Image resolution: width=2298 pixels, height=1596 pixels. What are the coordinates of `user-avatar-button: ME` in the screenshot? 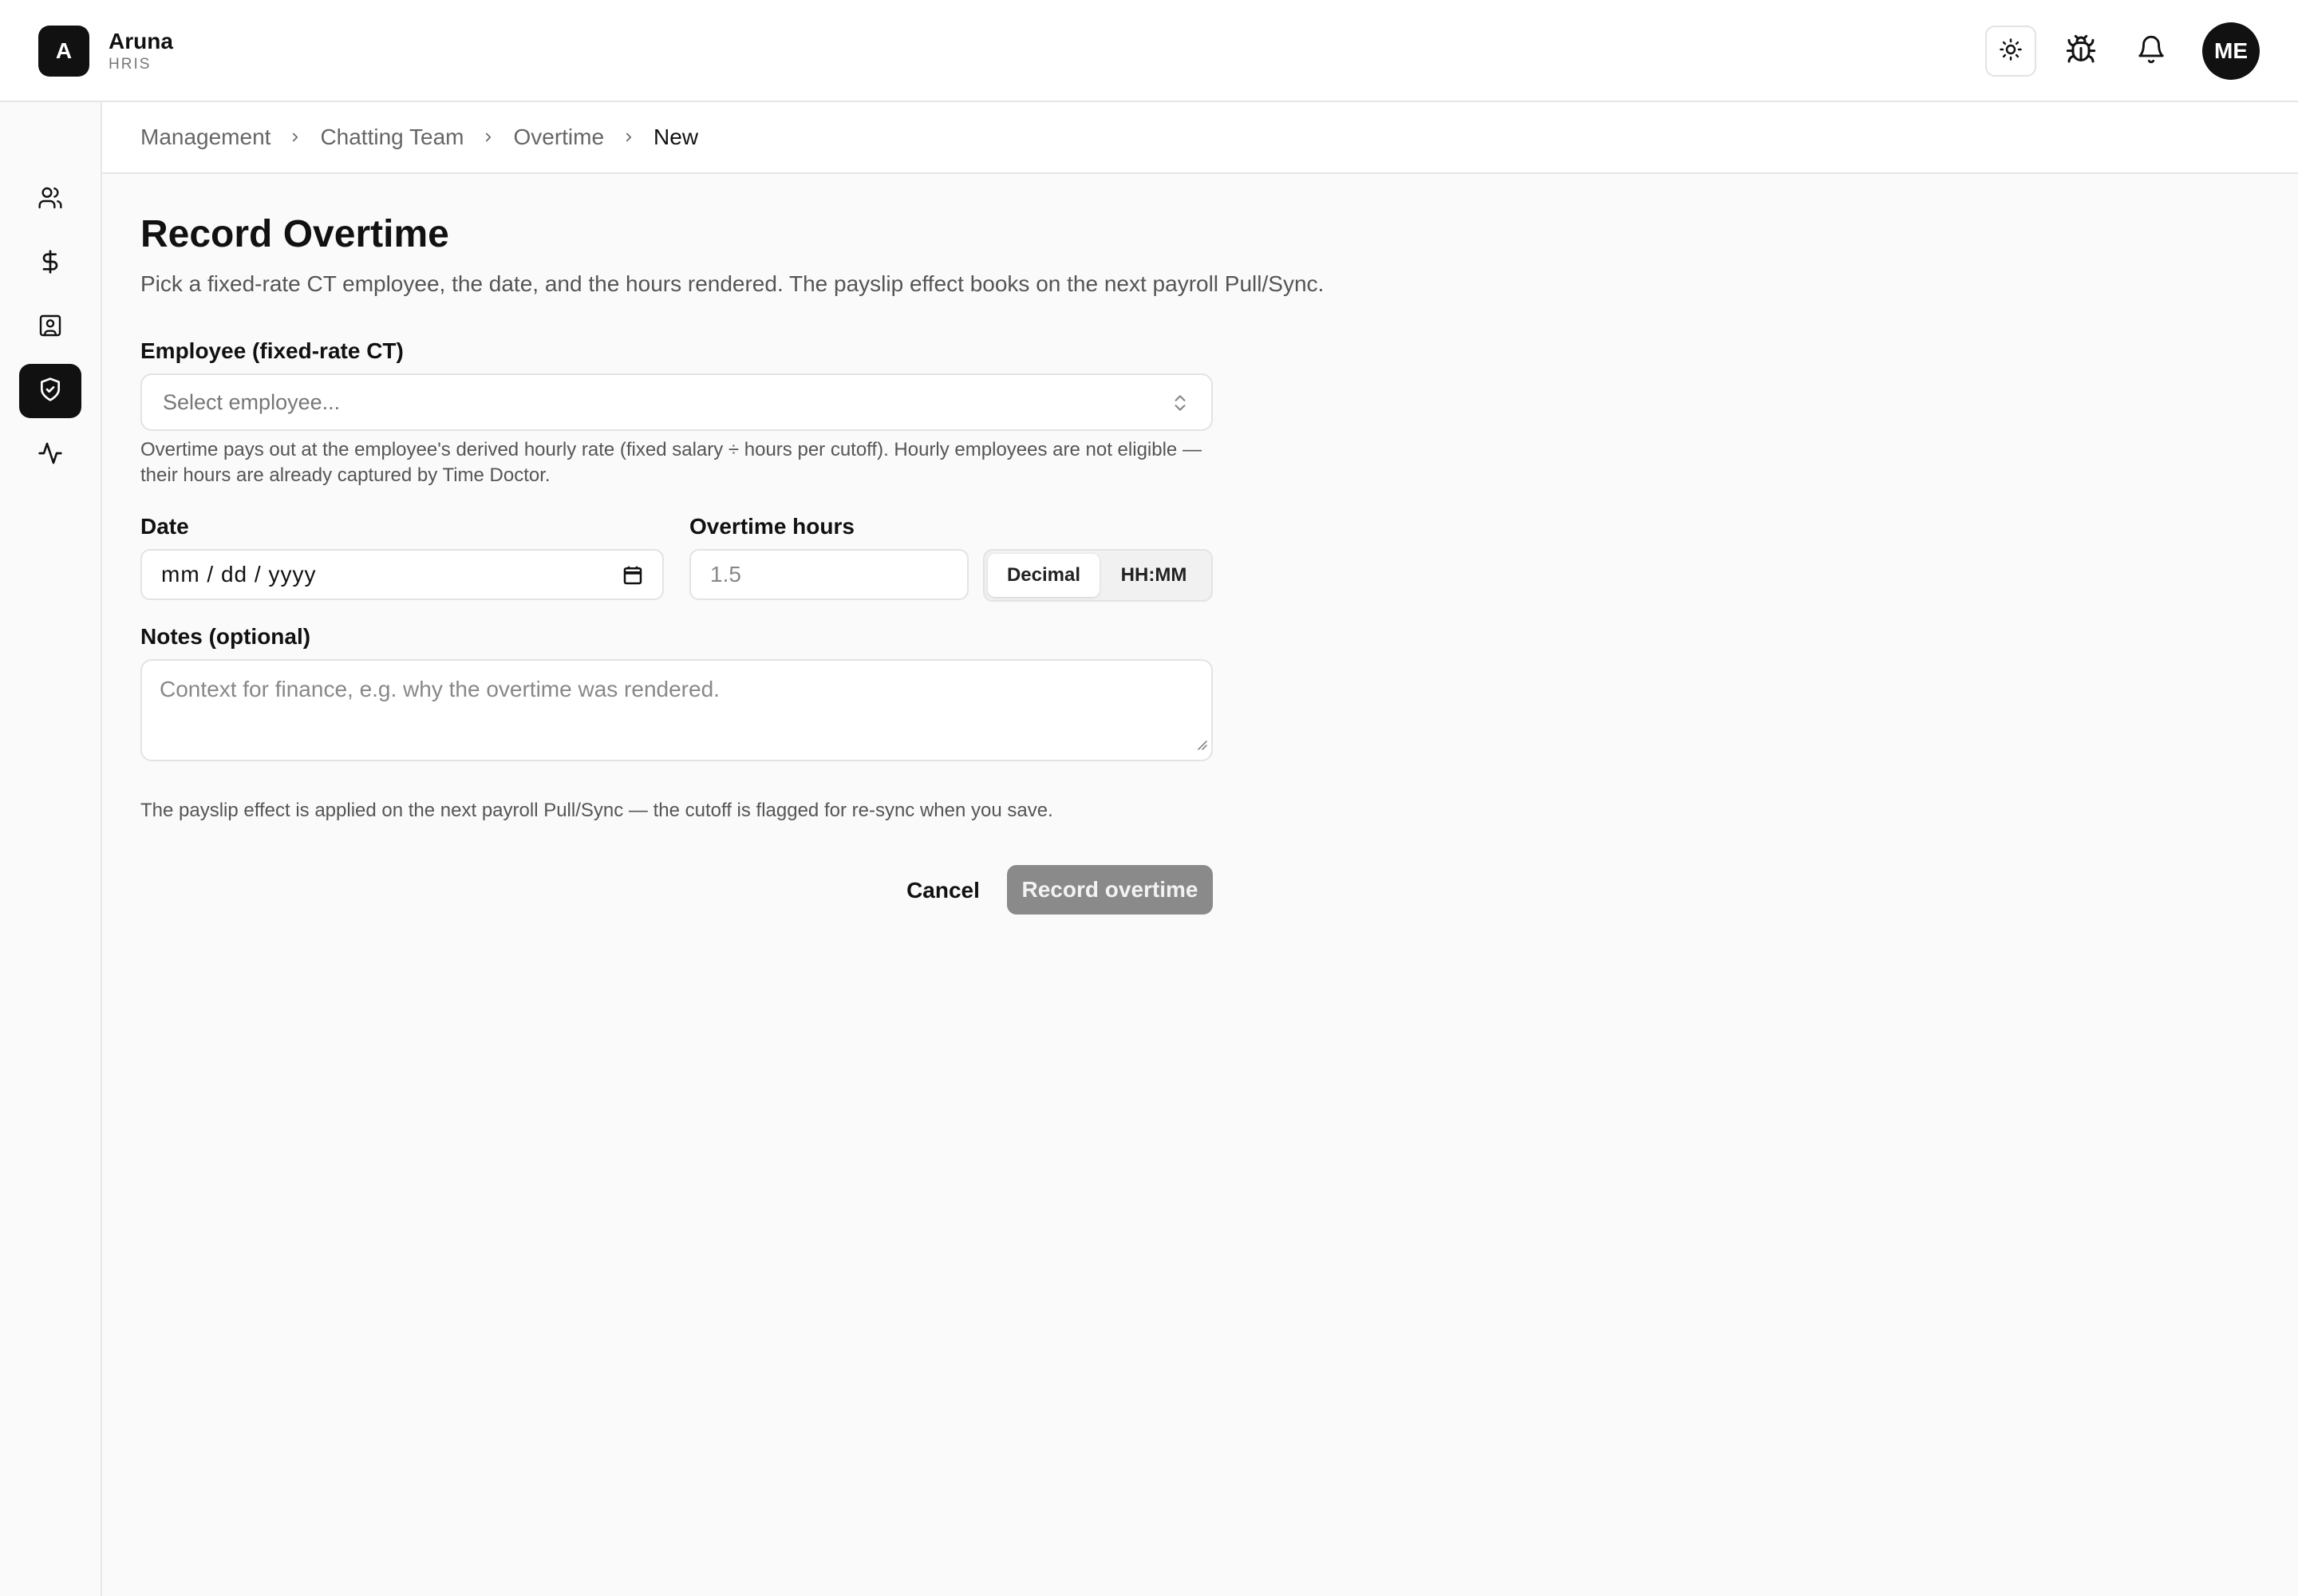 It's located at (2231, 51).